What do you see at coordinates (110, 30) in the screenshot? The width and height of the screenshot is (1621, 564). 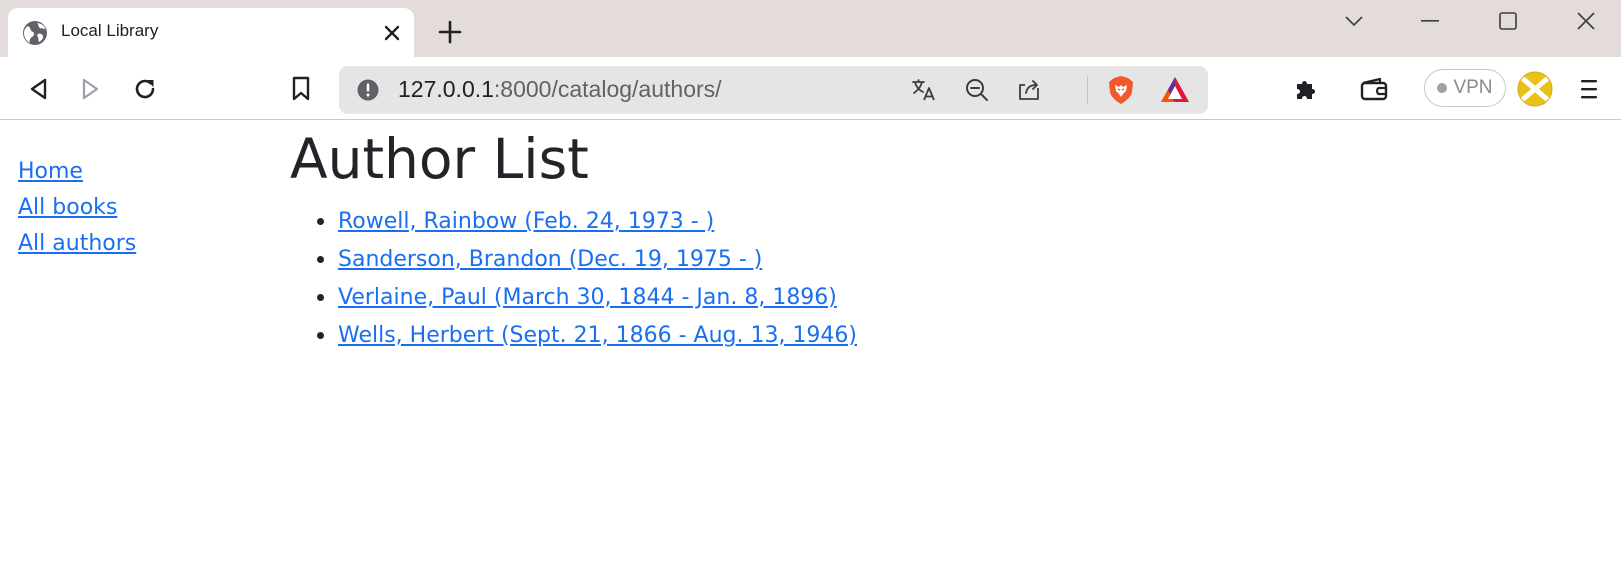 I see `tab-title: Local Library` at bounding box center [110, 30].